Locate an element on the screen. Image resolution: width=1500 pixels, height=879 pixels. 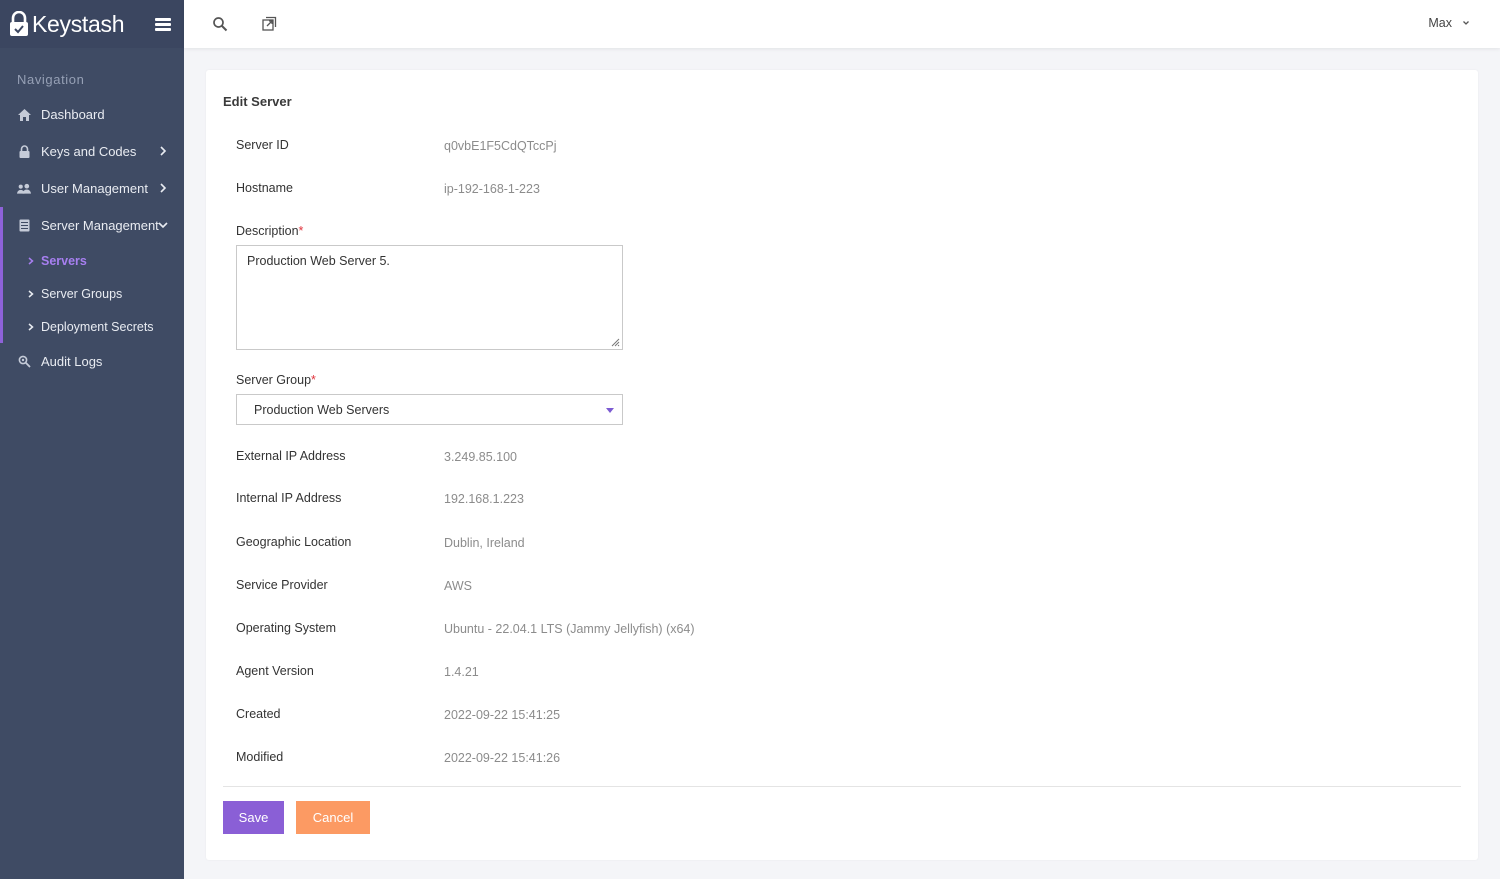
sidebar-item-dashboard: Dashboard is located at coordinates (92, 114).